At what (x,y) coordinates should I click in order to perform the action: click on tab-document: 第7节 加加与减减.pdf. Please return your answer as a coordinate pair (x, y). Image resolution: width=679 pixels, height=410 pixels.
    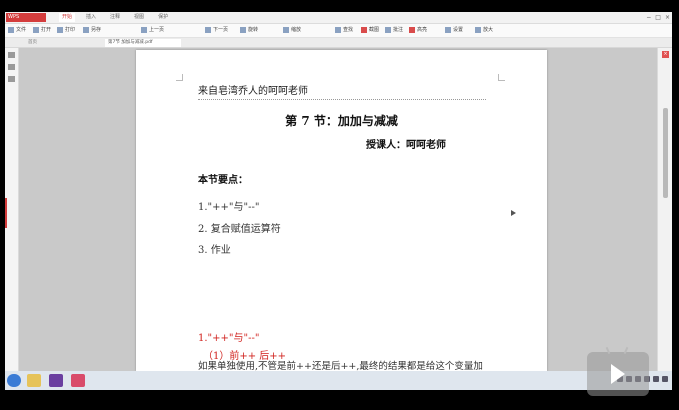
    Looking at the image, I should click on (143, 43).